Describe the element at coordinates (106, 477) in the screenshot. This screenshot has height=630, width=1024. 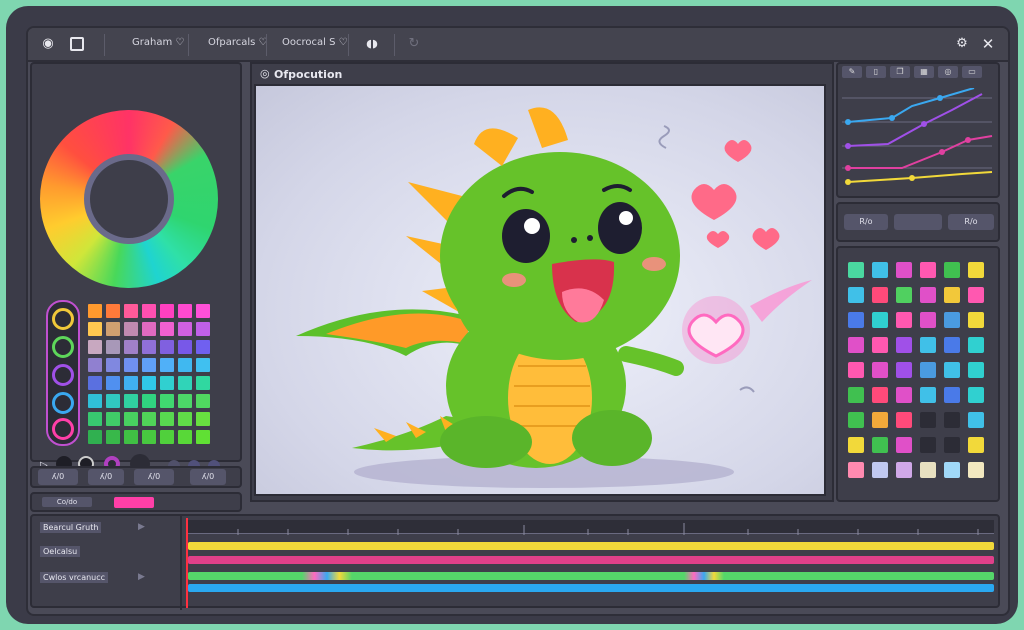
I see `btn-2: ʎ/0` at that location.